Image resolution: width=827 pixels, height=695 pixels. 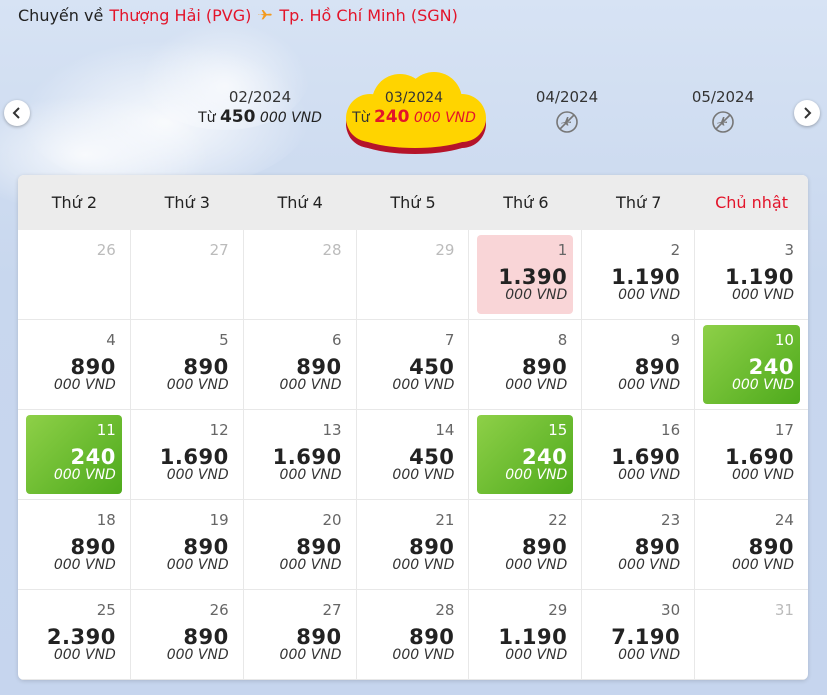 I want to click on calendar-day-cell: 28 890 000 VND, so click(x=413, y=635).